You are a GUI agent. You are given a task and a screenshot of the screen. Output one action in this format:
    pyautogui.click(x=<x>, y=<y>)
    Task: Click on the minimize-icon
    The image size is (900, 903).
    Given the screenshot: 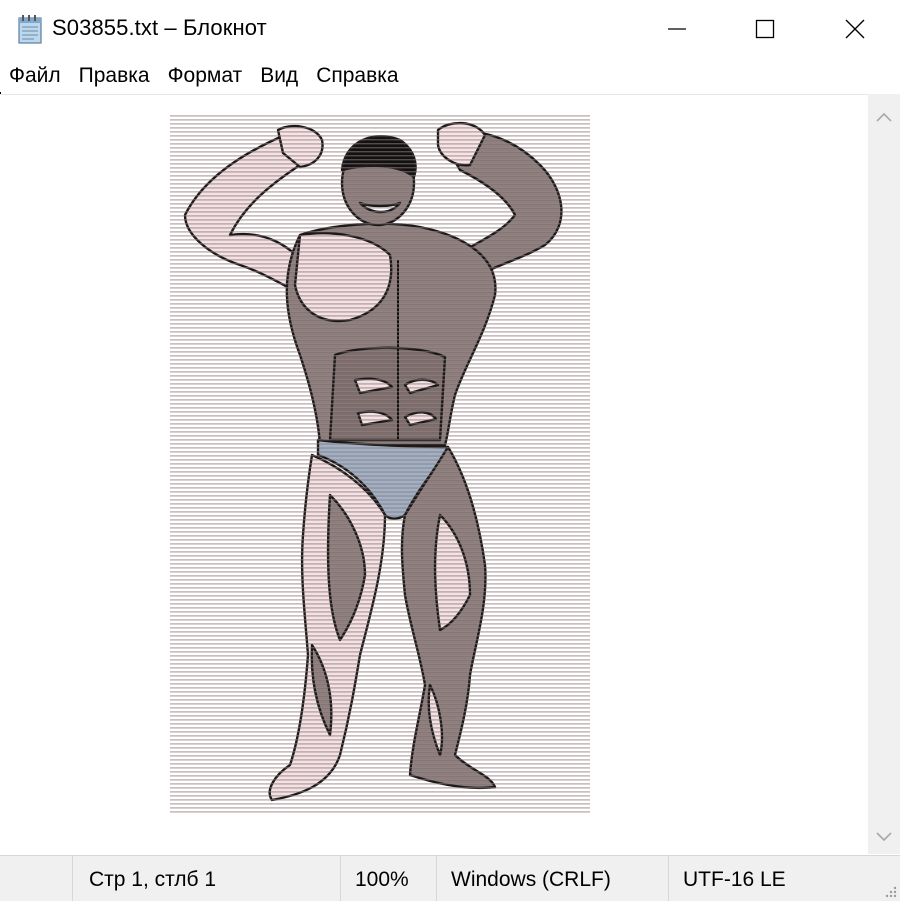 What is the action you would take?
    pyautogui.click(x=677, y=29)
    